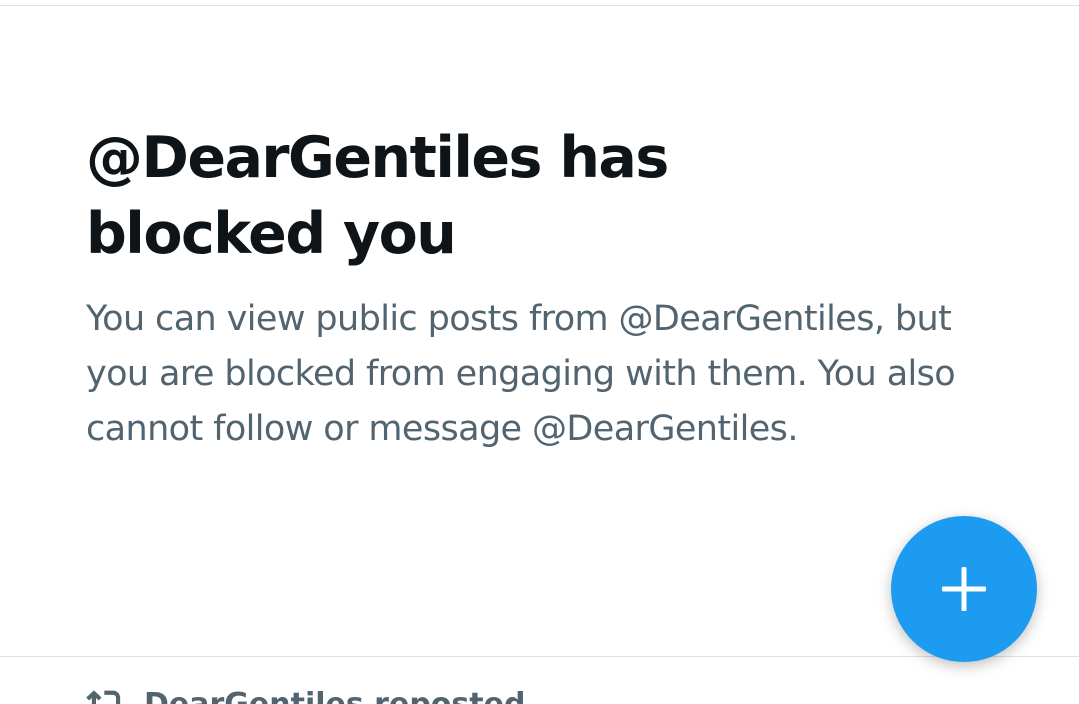 The width and height of the screenshot is (1079, 704). Describe the element at coordinates (539, 656) in the screenshot. I see `section-divider` at that location.